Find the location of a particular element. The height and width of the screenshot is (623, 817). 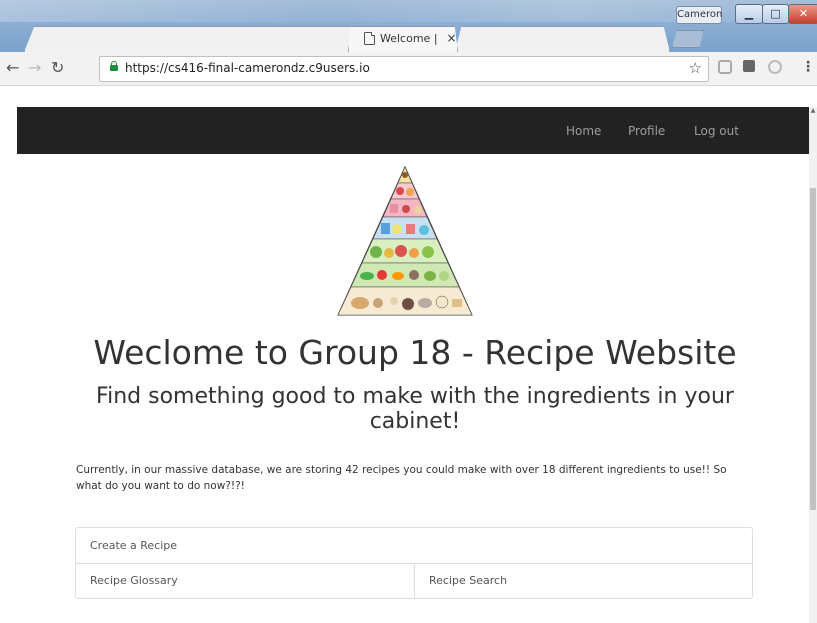

window-titlebar: Welcome | × Cameron ▁ □ ✕ is located at coordinates (408, 26).